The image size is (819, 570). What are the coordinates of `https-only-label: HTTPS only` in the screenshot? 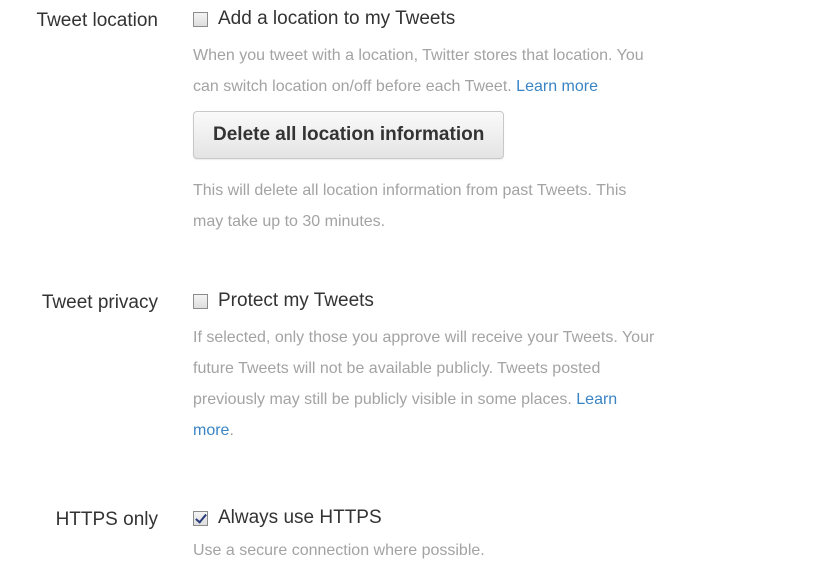 It's located at (106, 519).